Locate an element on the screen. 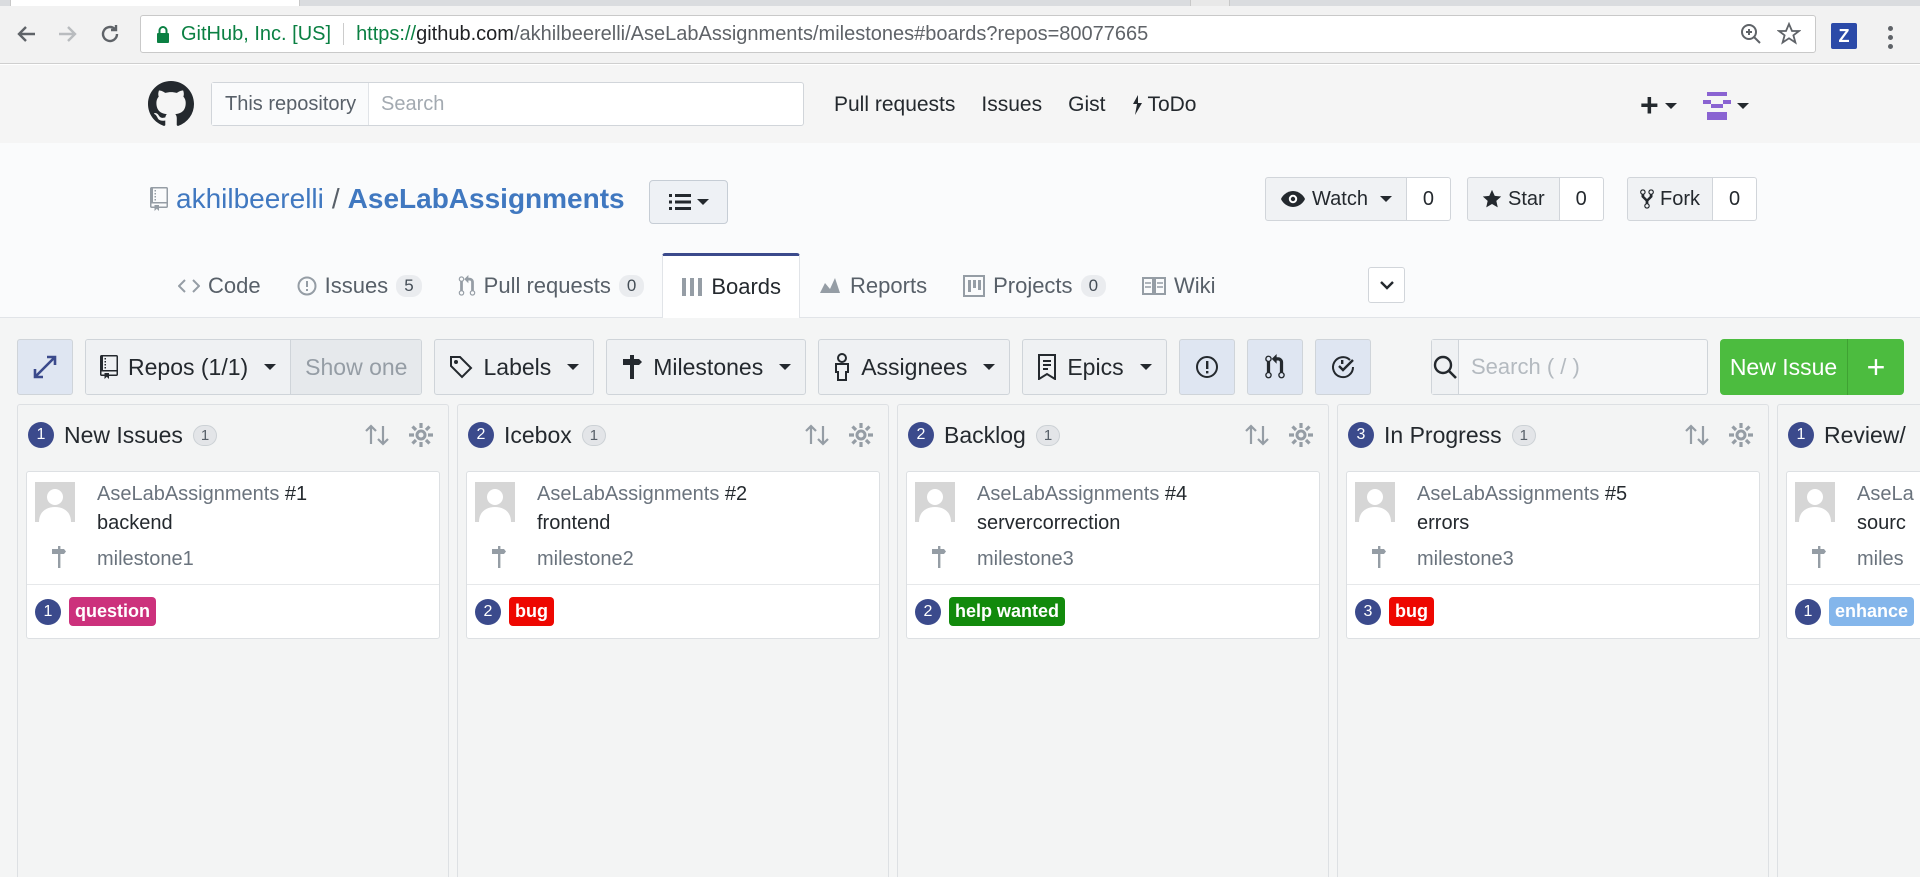  zoom-icon is located at coordinates (1751, 34).